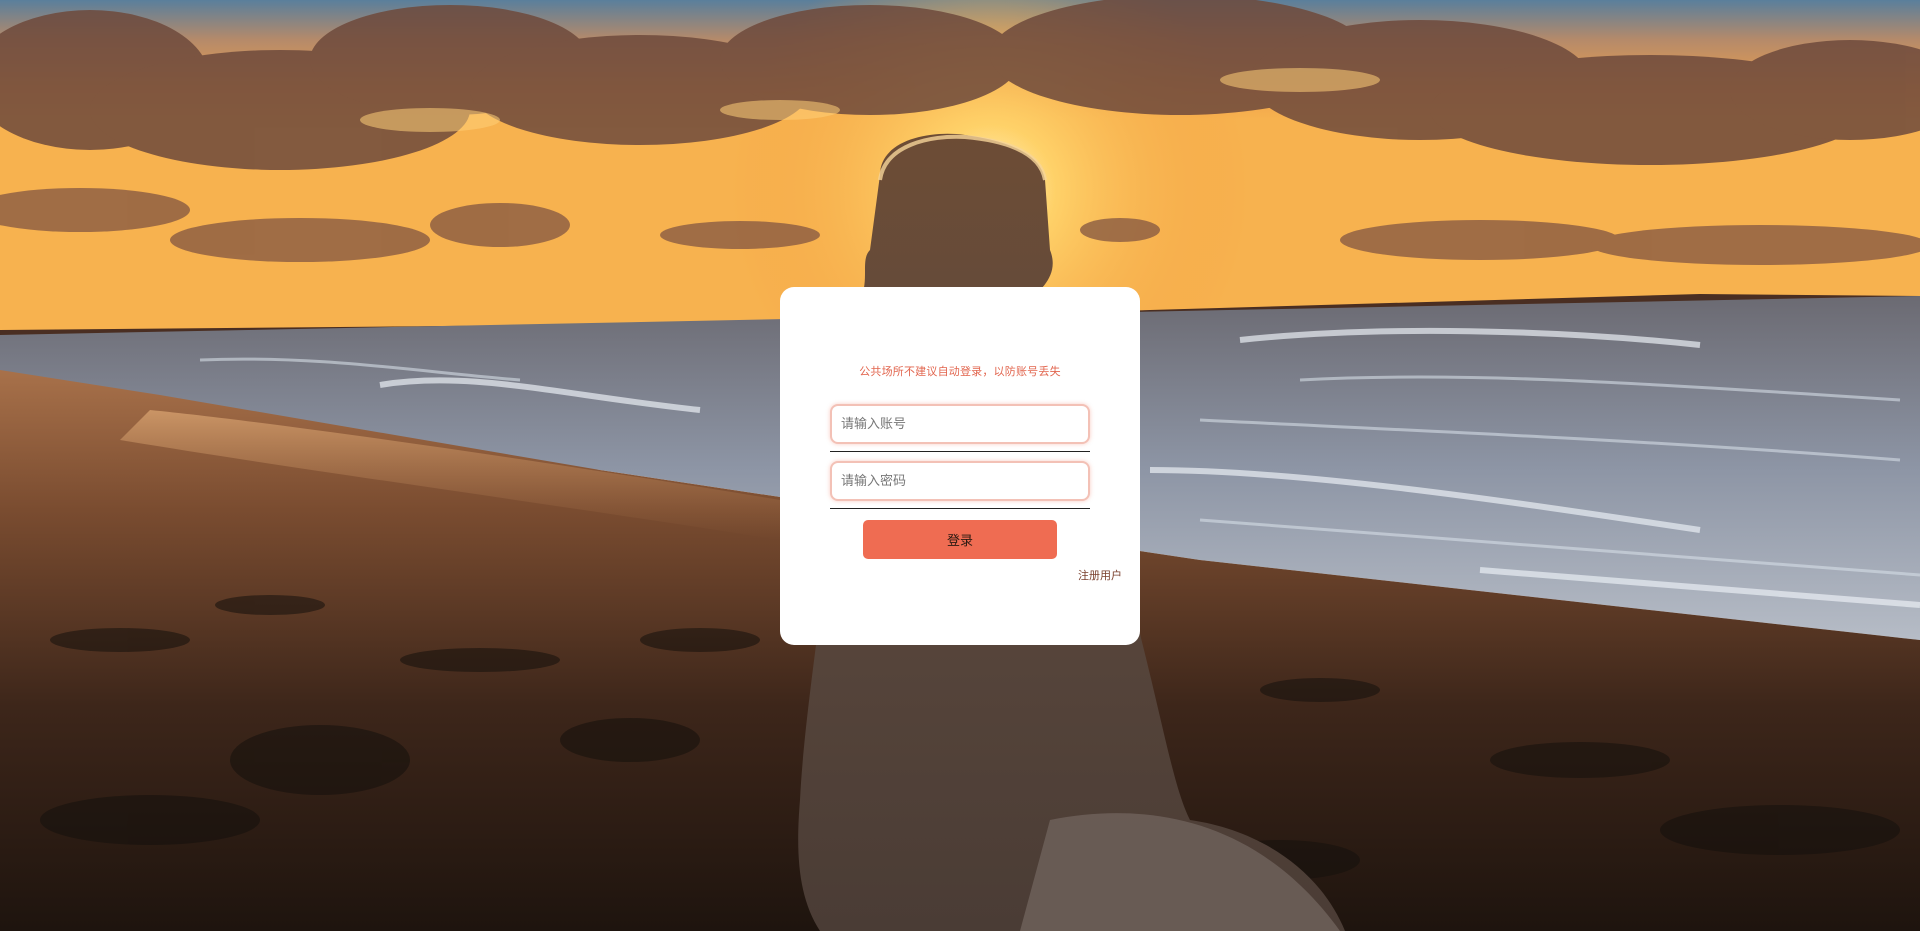 The height and width of the screenshot is (931, 1920). What do you see at coordinates (960, 451) in the screenshot?
I see `account-field-underline` at bounding box center [960, 451].